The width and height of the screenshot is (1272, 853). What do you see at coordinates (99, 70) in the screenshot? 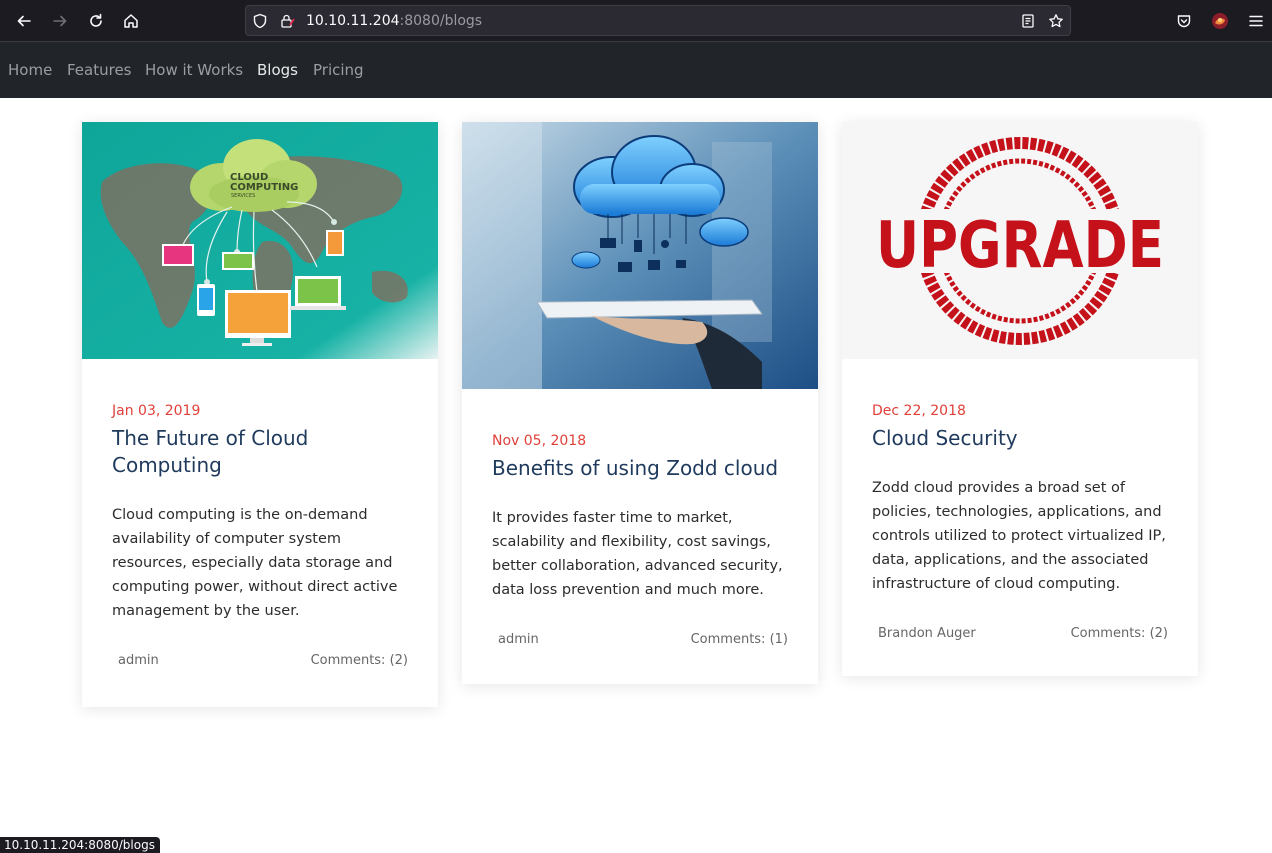
I see `nav-link-features: Features` at bounding box center [99, 70].